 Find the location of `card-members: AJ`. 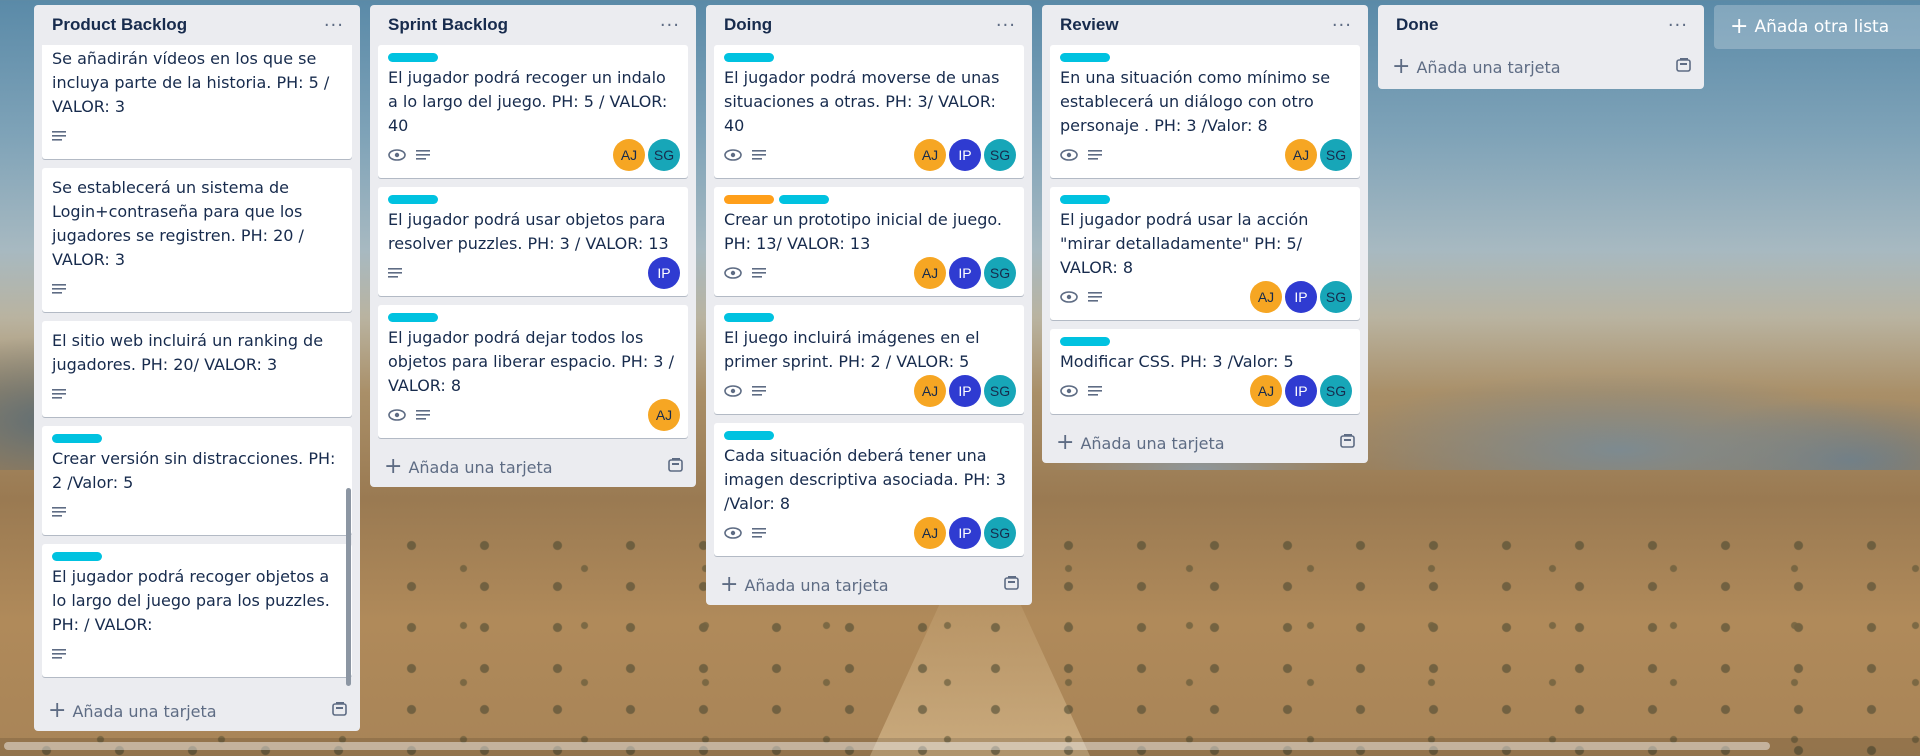

card-members: AJ is located at coordinates (664, 415).